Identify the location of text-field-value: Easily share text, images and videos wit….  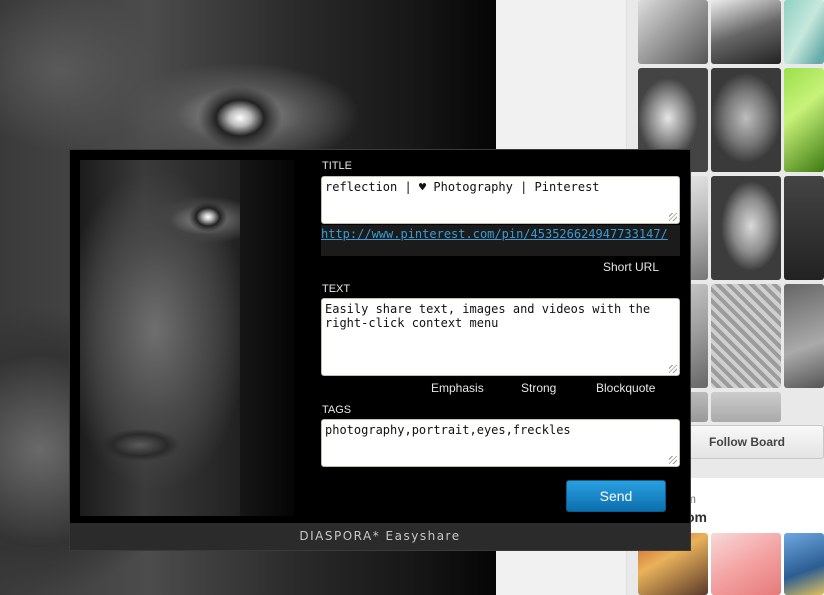
(488, 316).